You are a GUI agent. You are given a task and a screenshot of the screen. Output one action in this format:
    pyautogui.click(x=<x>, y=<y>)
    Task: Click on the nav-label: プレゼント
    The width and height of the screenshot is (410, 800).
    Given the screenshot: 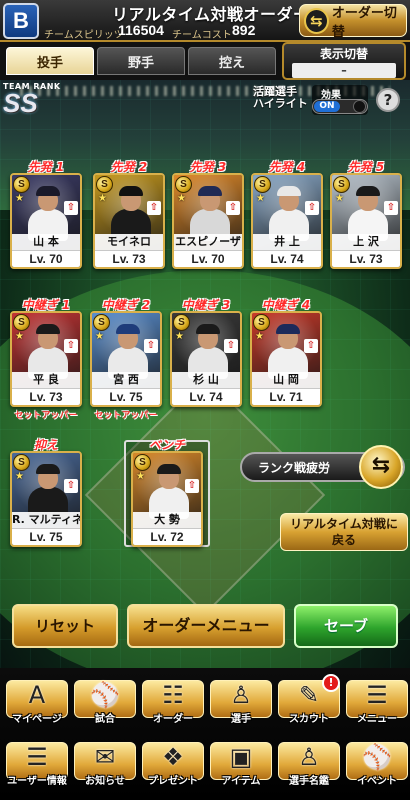 What is the action you would take?
    pyautogui.click(x=173, y=781)
    